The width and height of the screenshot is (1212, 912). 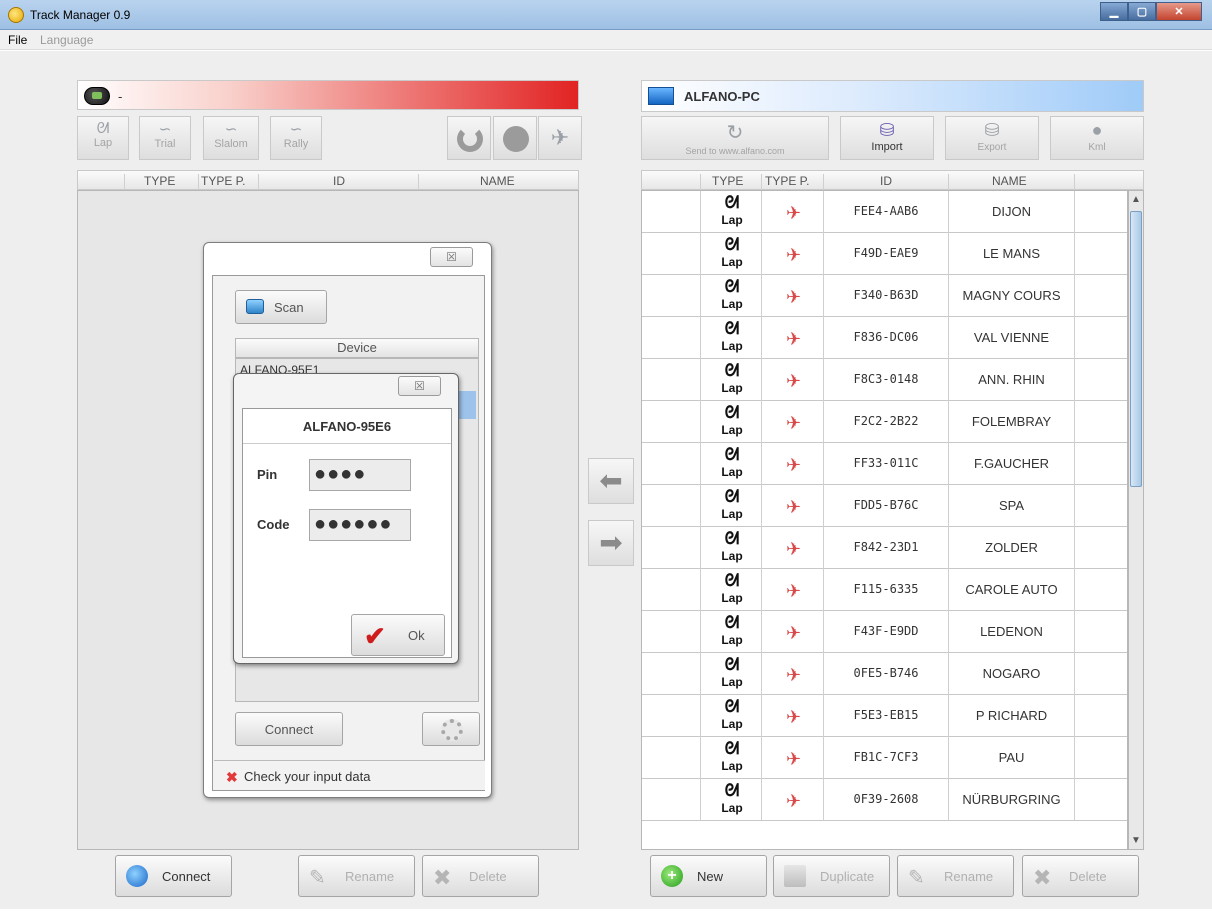 I want to click on send-icon: ↻, so click(x=735, y=133).